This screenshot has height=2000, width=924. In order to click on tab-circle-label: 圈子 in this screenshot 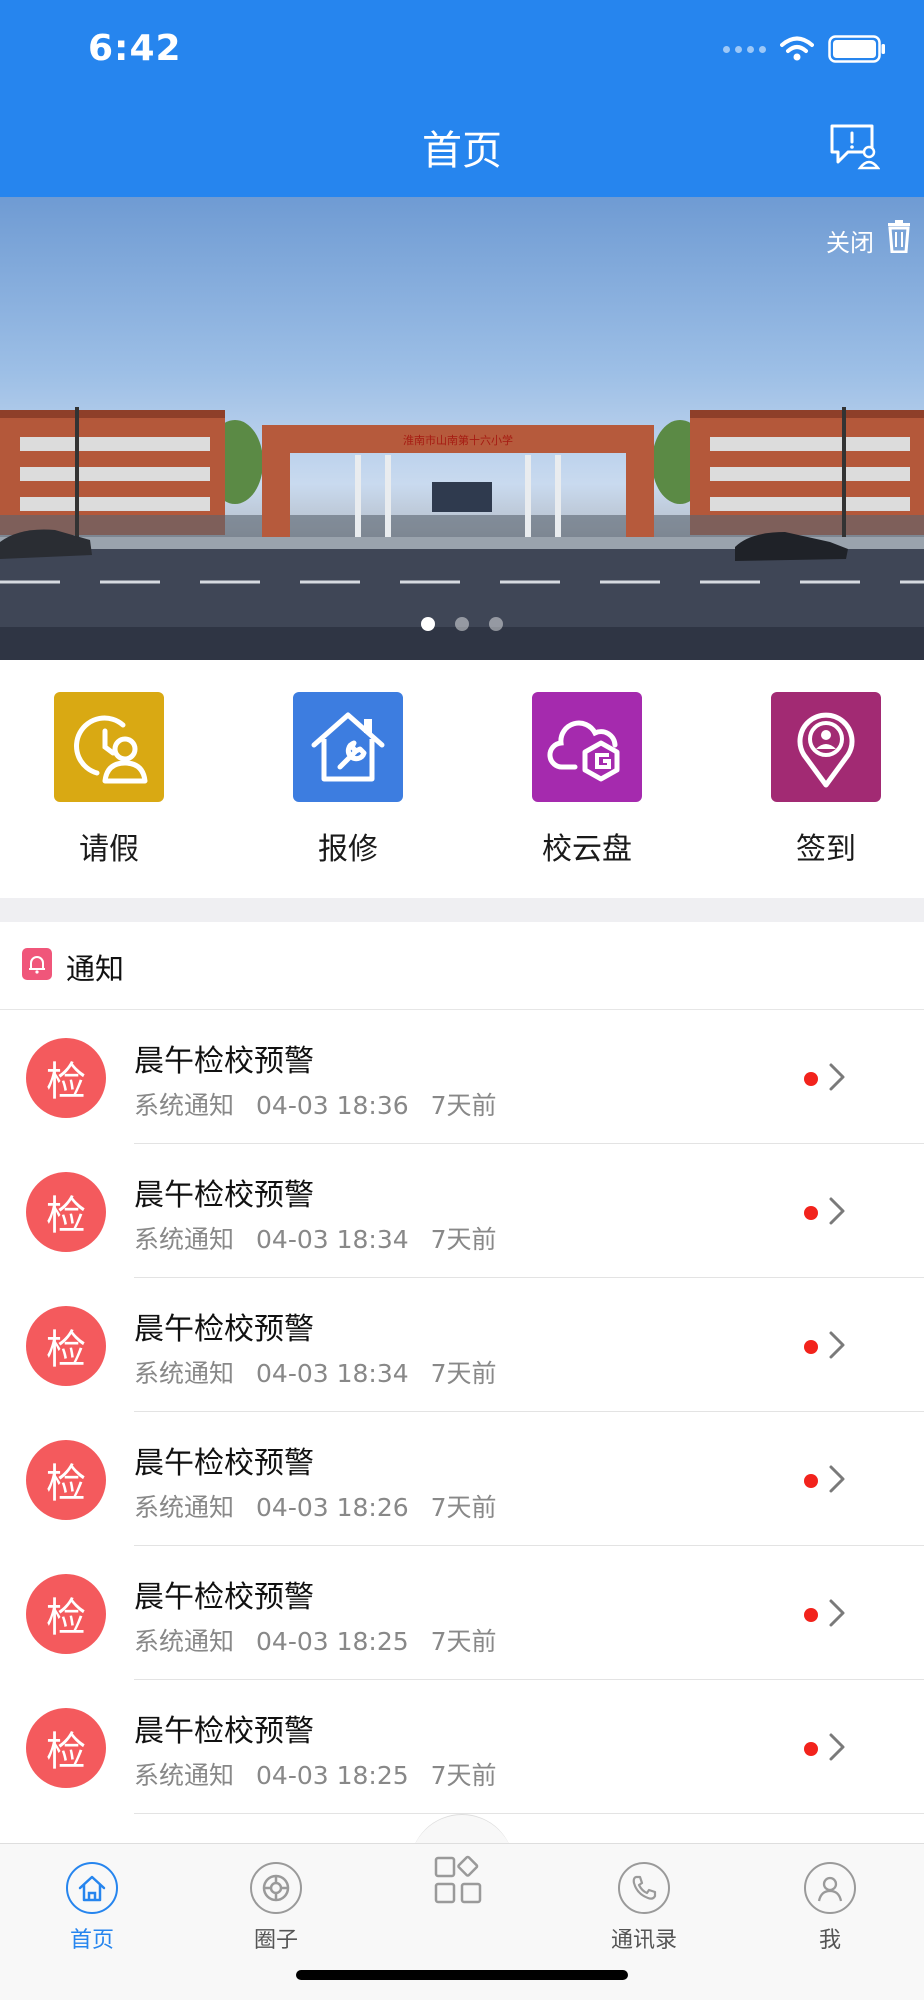, I will do `click(275, 1940)`.